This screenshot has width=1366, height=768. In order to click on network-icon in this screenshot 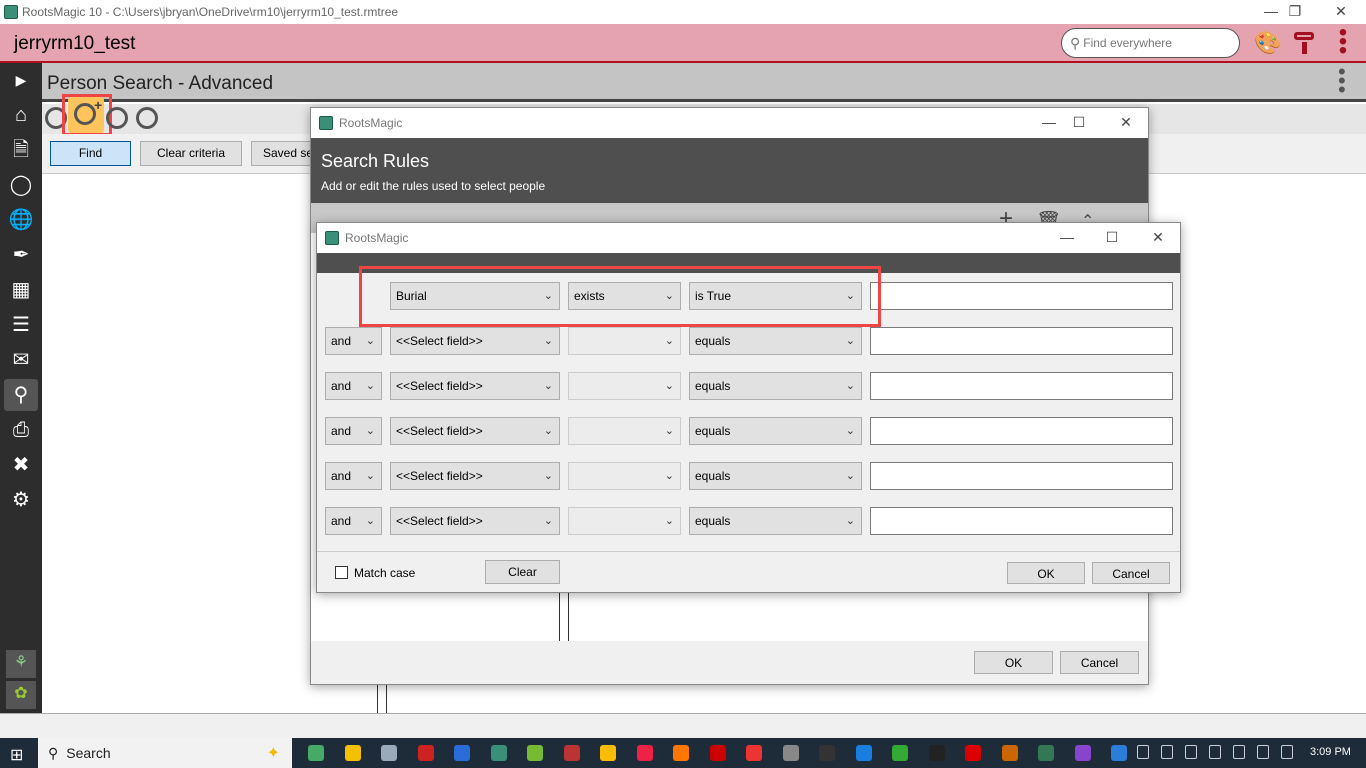, I will do `click(1287, 752)`.